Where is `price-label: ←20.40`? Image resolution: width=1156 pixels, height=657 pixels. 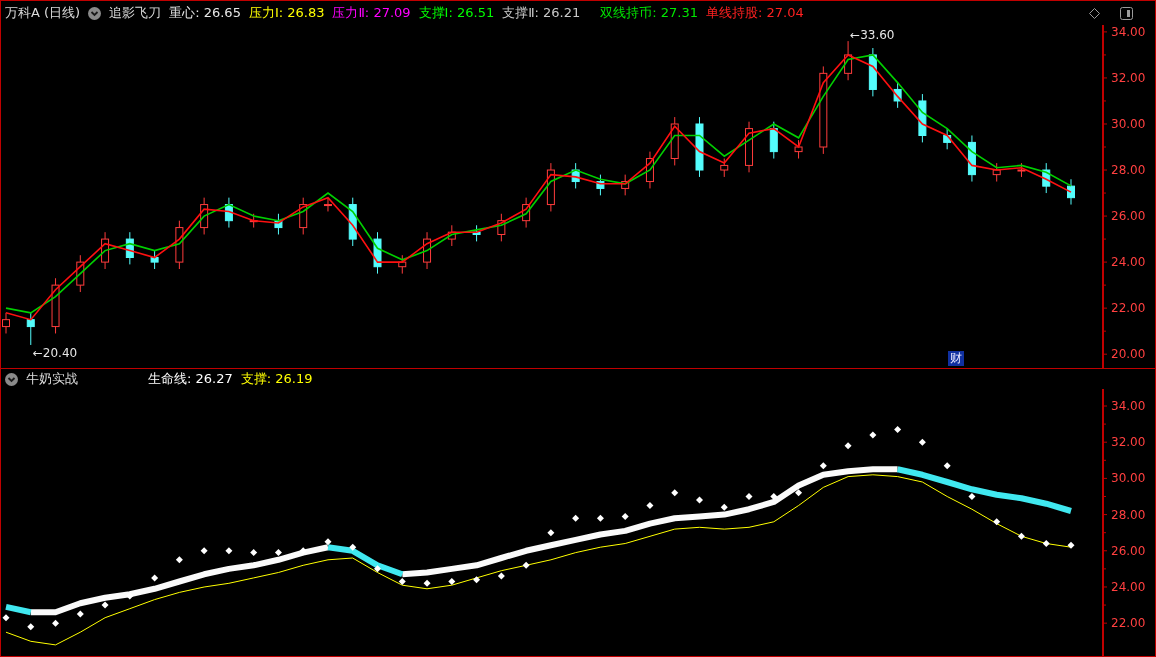
price-label: ←20.40 is located at coordinates (55, 353).